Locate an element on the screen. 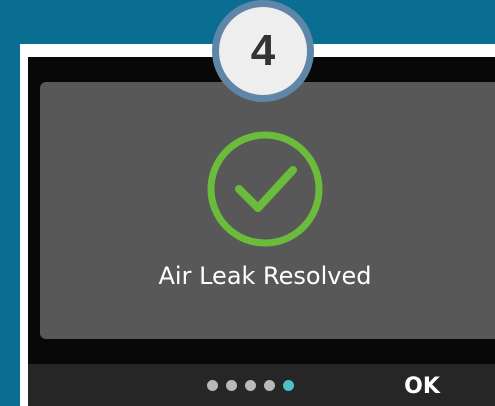 This screenshot has width=495, height=406. step-badge-inner: 4 is located at coordinates (263, 51).